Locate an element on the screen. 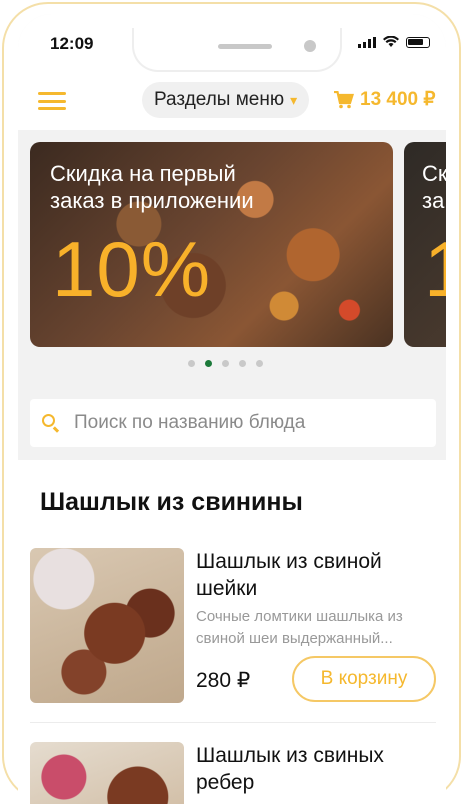  carousel-dot-active is located at coordinates (208, 363).